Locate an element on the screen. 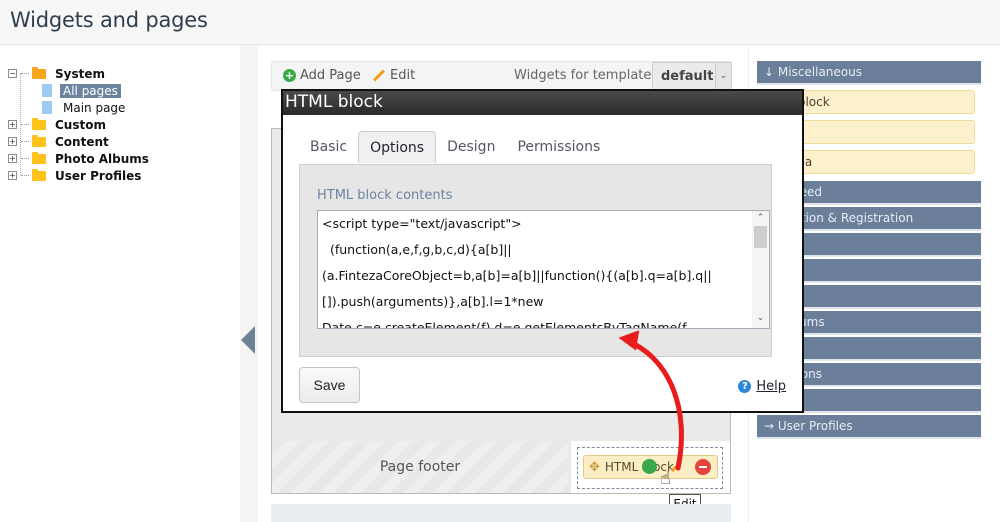  move-icon: ✥ is located at coordinates (594, 467).